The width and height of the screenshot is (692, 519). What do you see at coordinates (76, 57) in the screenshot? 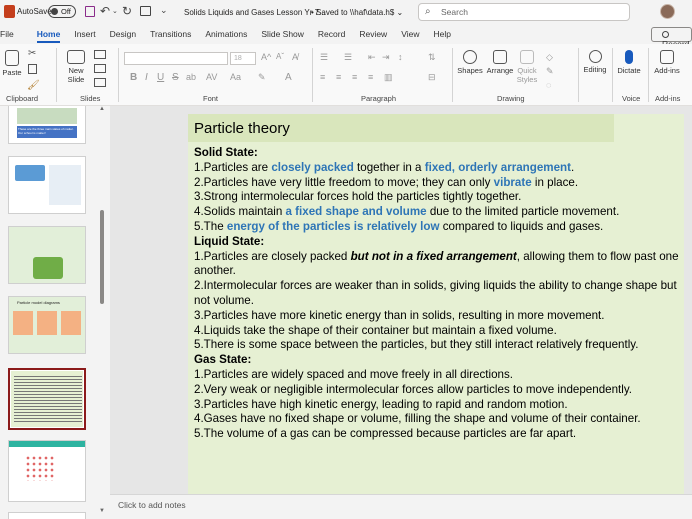
I see `new-slide-icon` at bounding box center [76, 57].